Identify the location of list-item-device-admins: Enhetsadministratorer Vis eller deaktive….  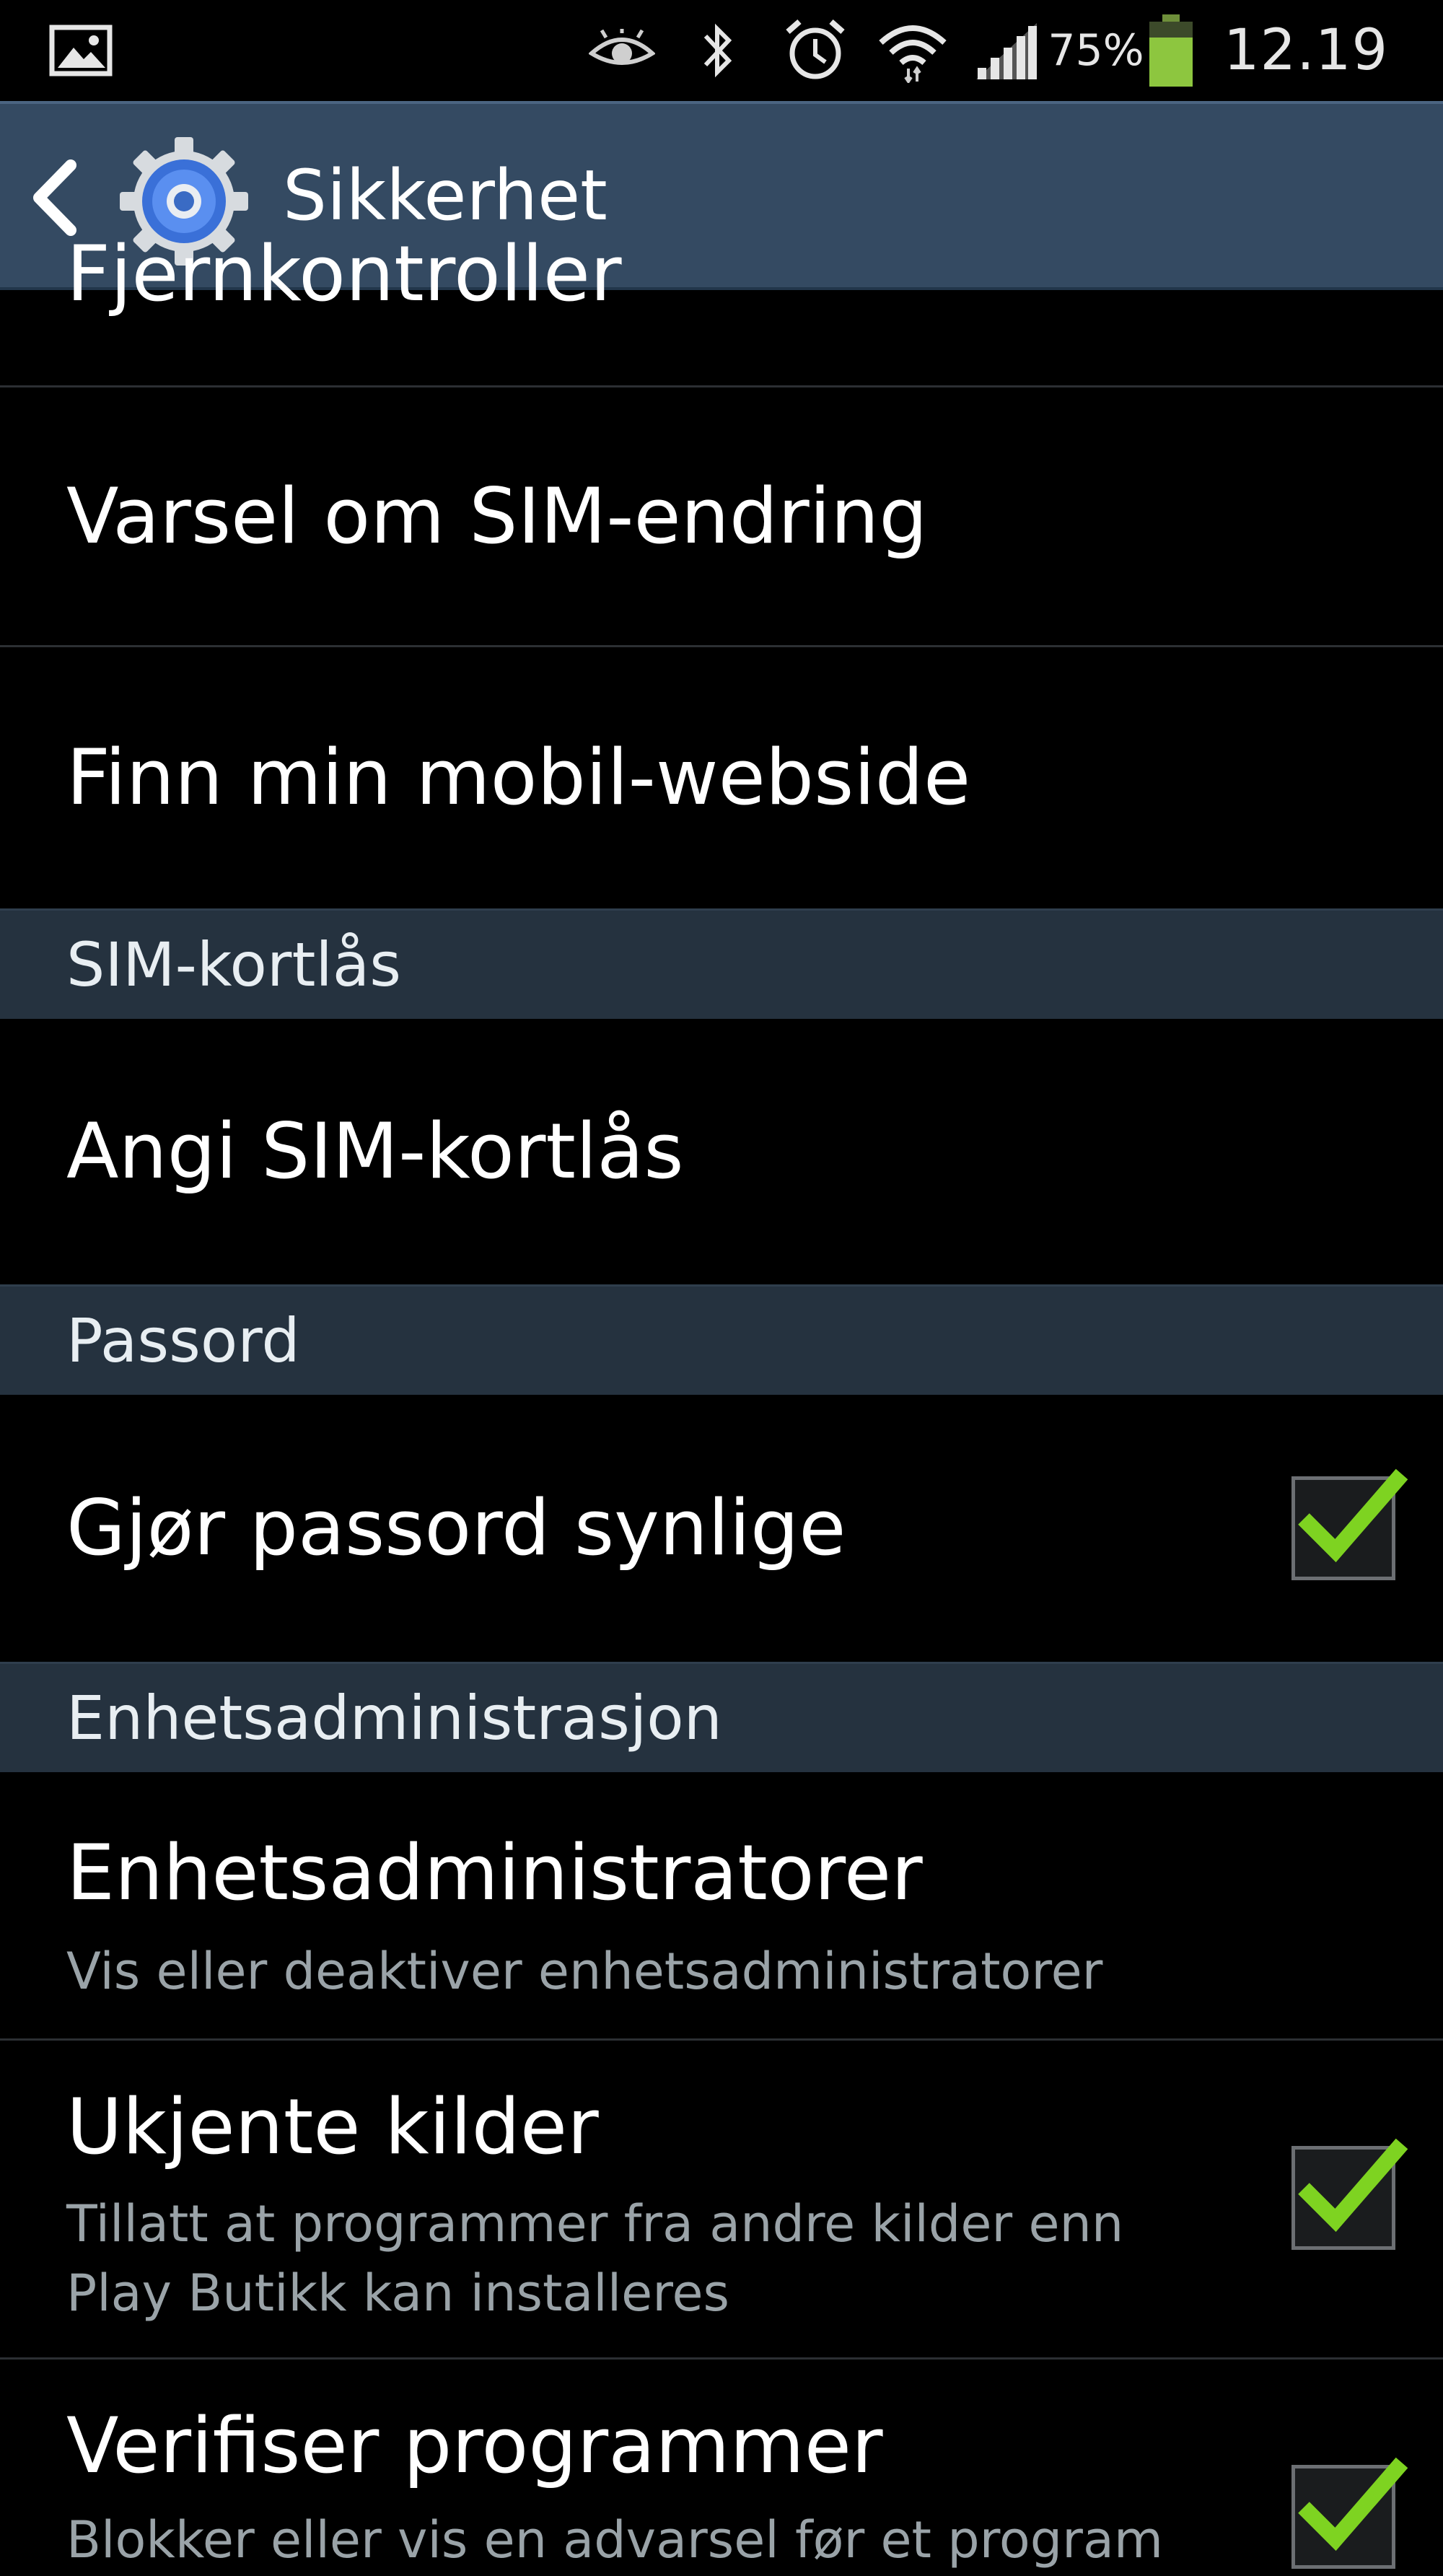
(721, 1906).